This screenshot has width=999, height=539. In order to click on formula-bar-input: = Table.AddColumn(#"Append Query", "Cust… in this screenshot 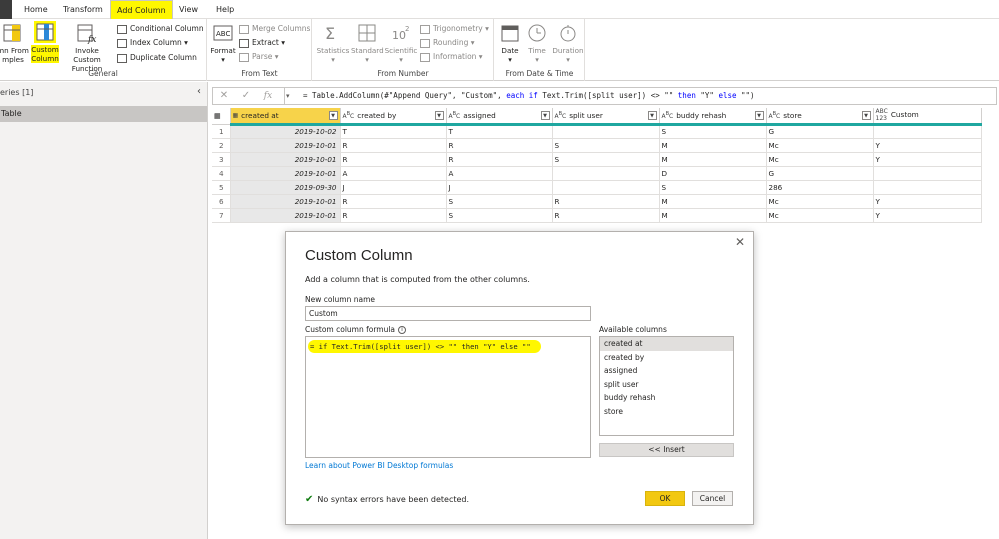, I will do `click(529, 96)`.